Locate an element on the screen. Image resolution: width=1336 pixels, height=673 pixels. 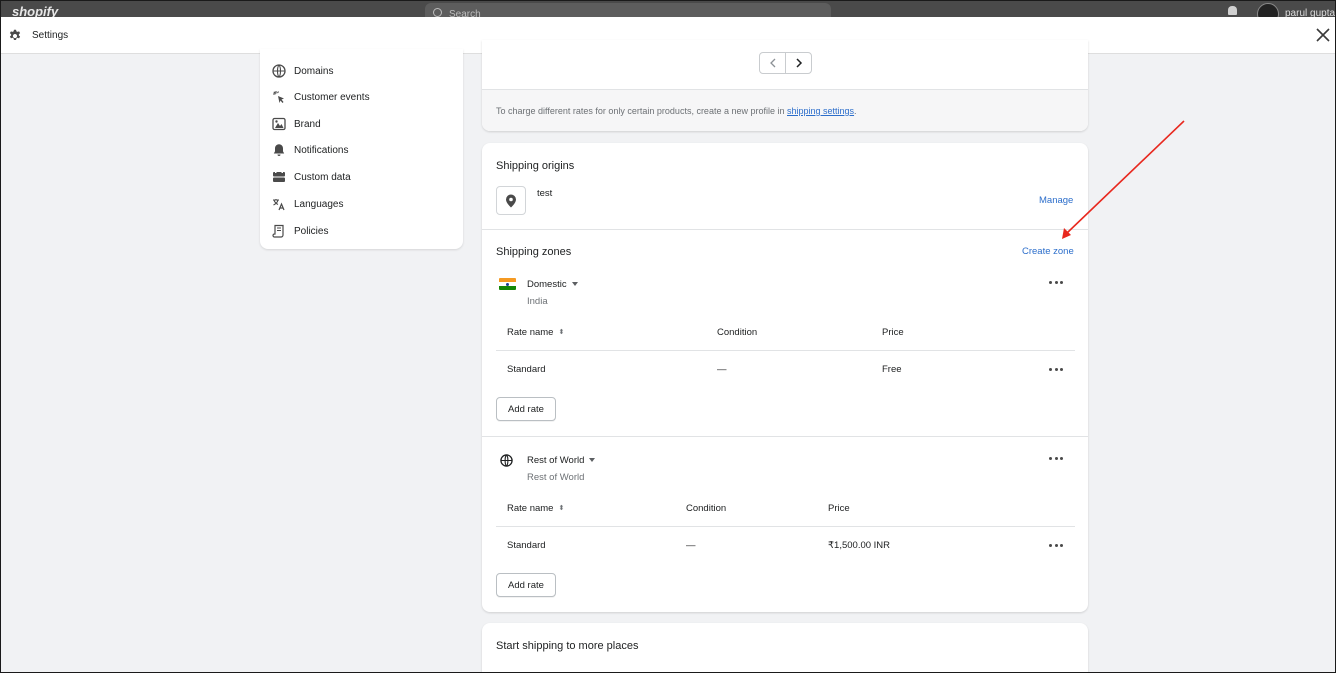
shopify-logo: shopify is located at coordinates (35, 10).